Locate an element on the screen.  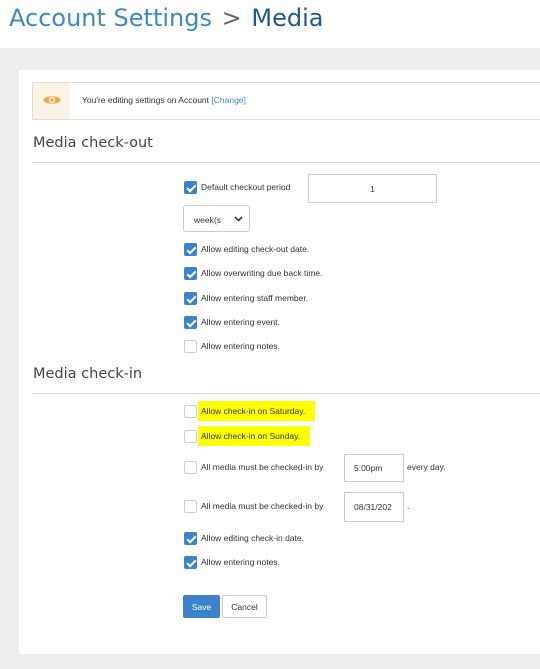
checkout-option-label-2: Allow entering staff member. is located at coordinates (255, 298).